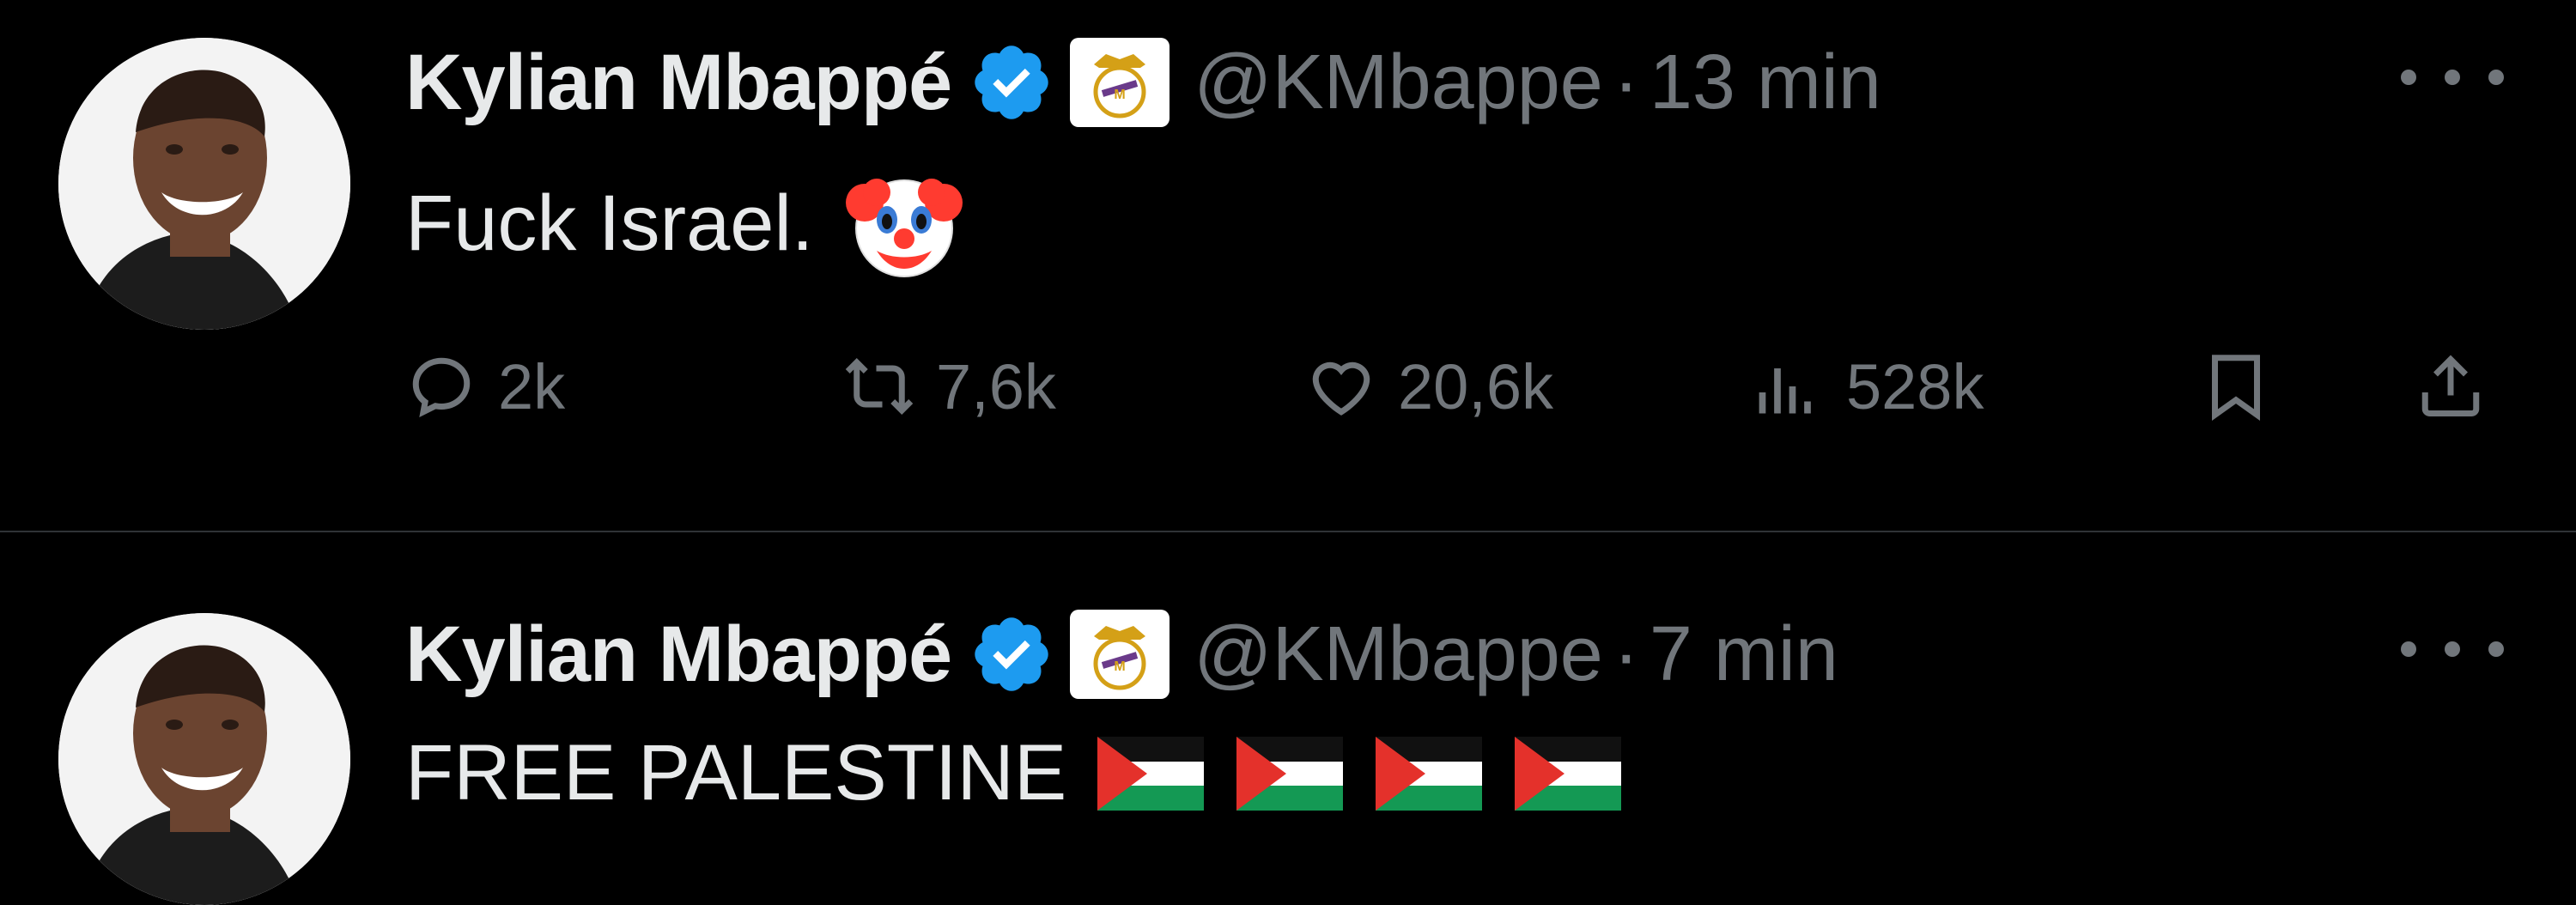 The image size is (2576, 905). What do you see at coordinates (1744, 654) in the screenshot?
I see `timestamp: 7 min` at bounding box center [1744, 654].